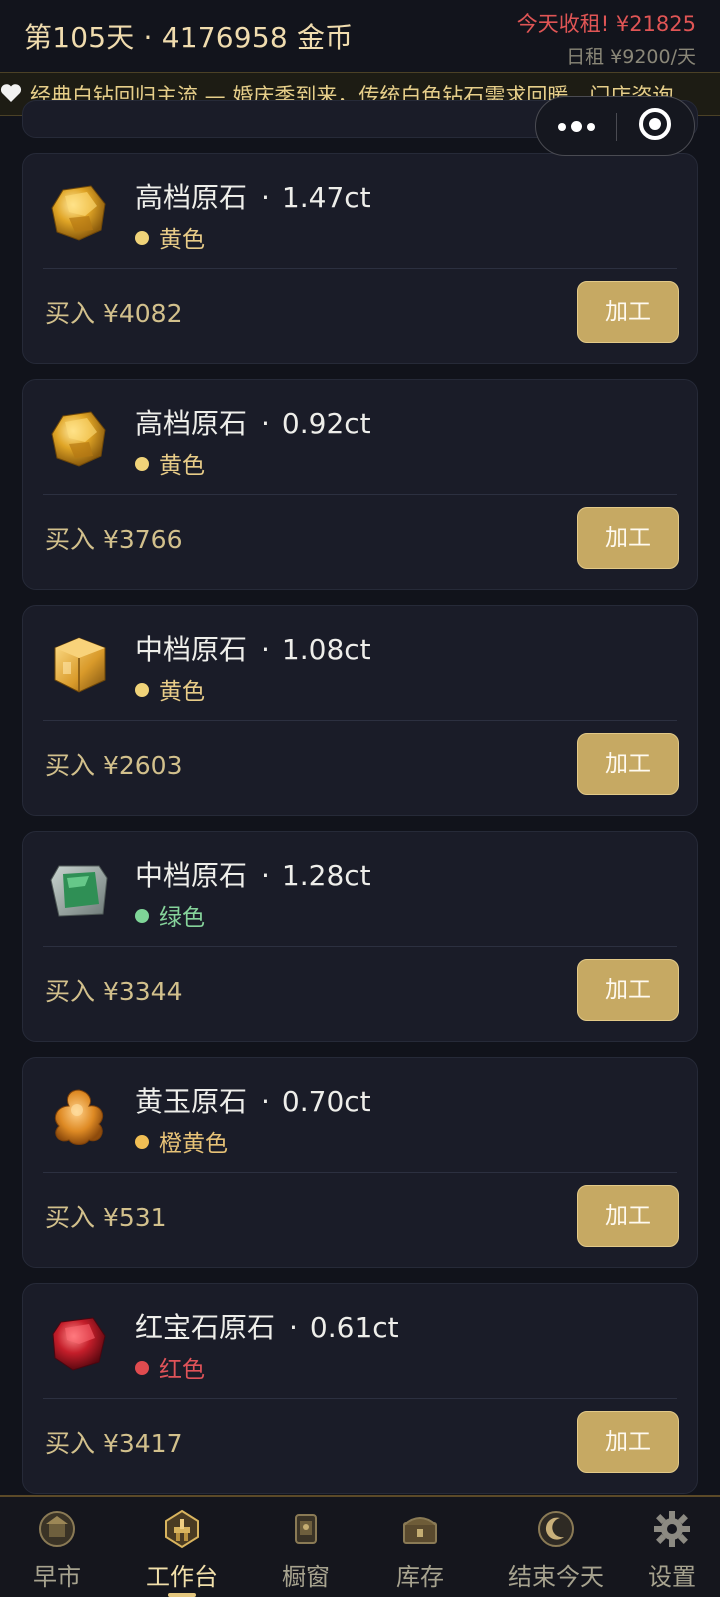  What do you see at coordinates (253, 422) in the screenshot?
I see `stone-title: 高档原石 · 0.92ct` at bounding box center [253, 422].